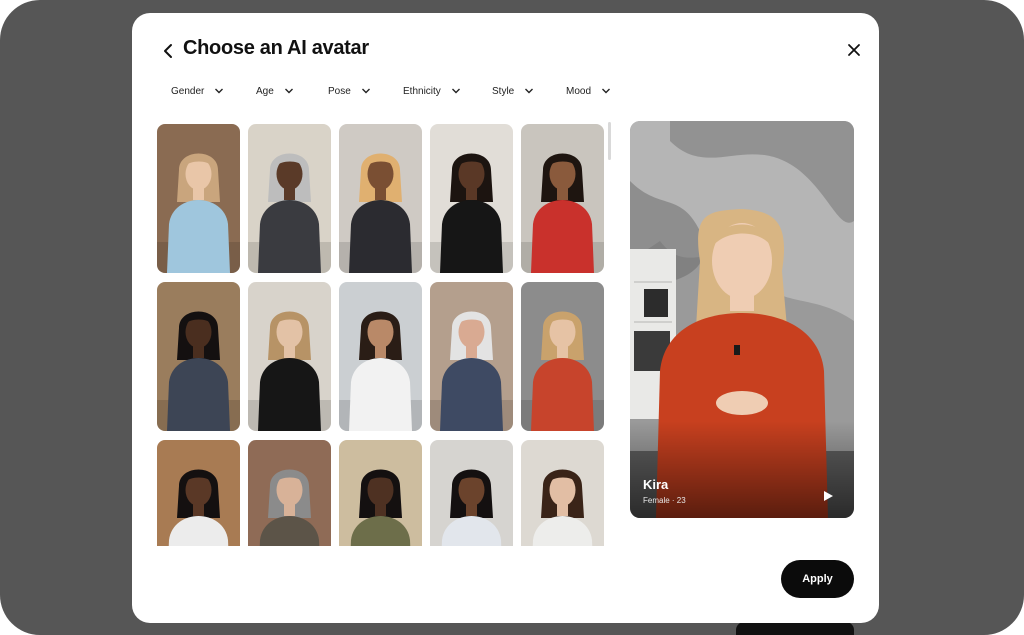 This screenshot has width=1024, height=635. What do you see at coordinates (188, 91) in the screenshot?
I see `filter-label: Gender` at bounding box center [188, 91].